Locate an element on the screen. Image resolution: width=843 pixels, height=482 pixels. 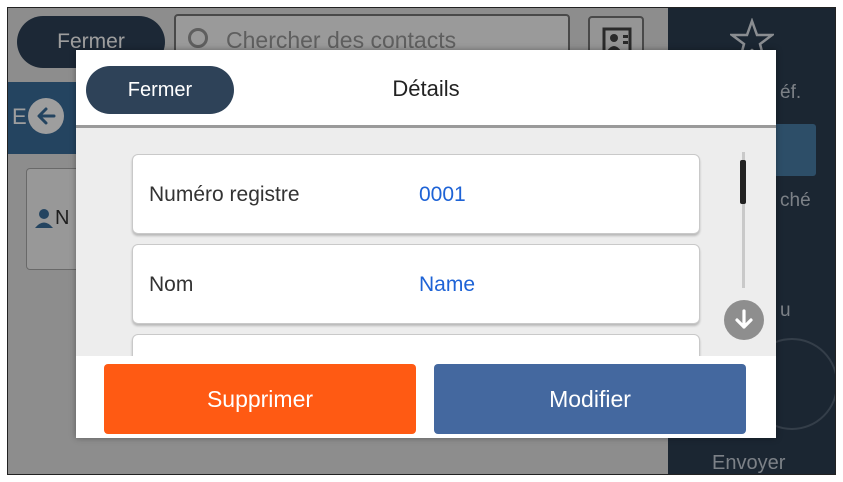
edit-button: Modifier is located at coordinates (590, 399).